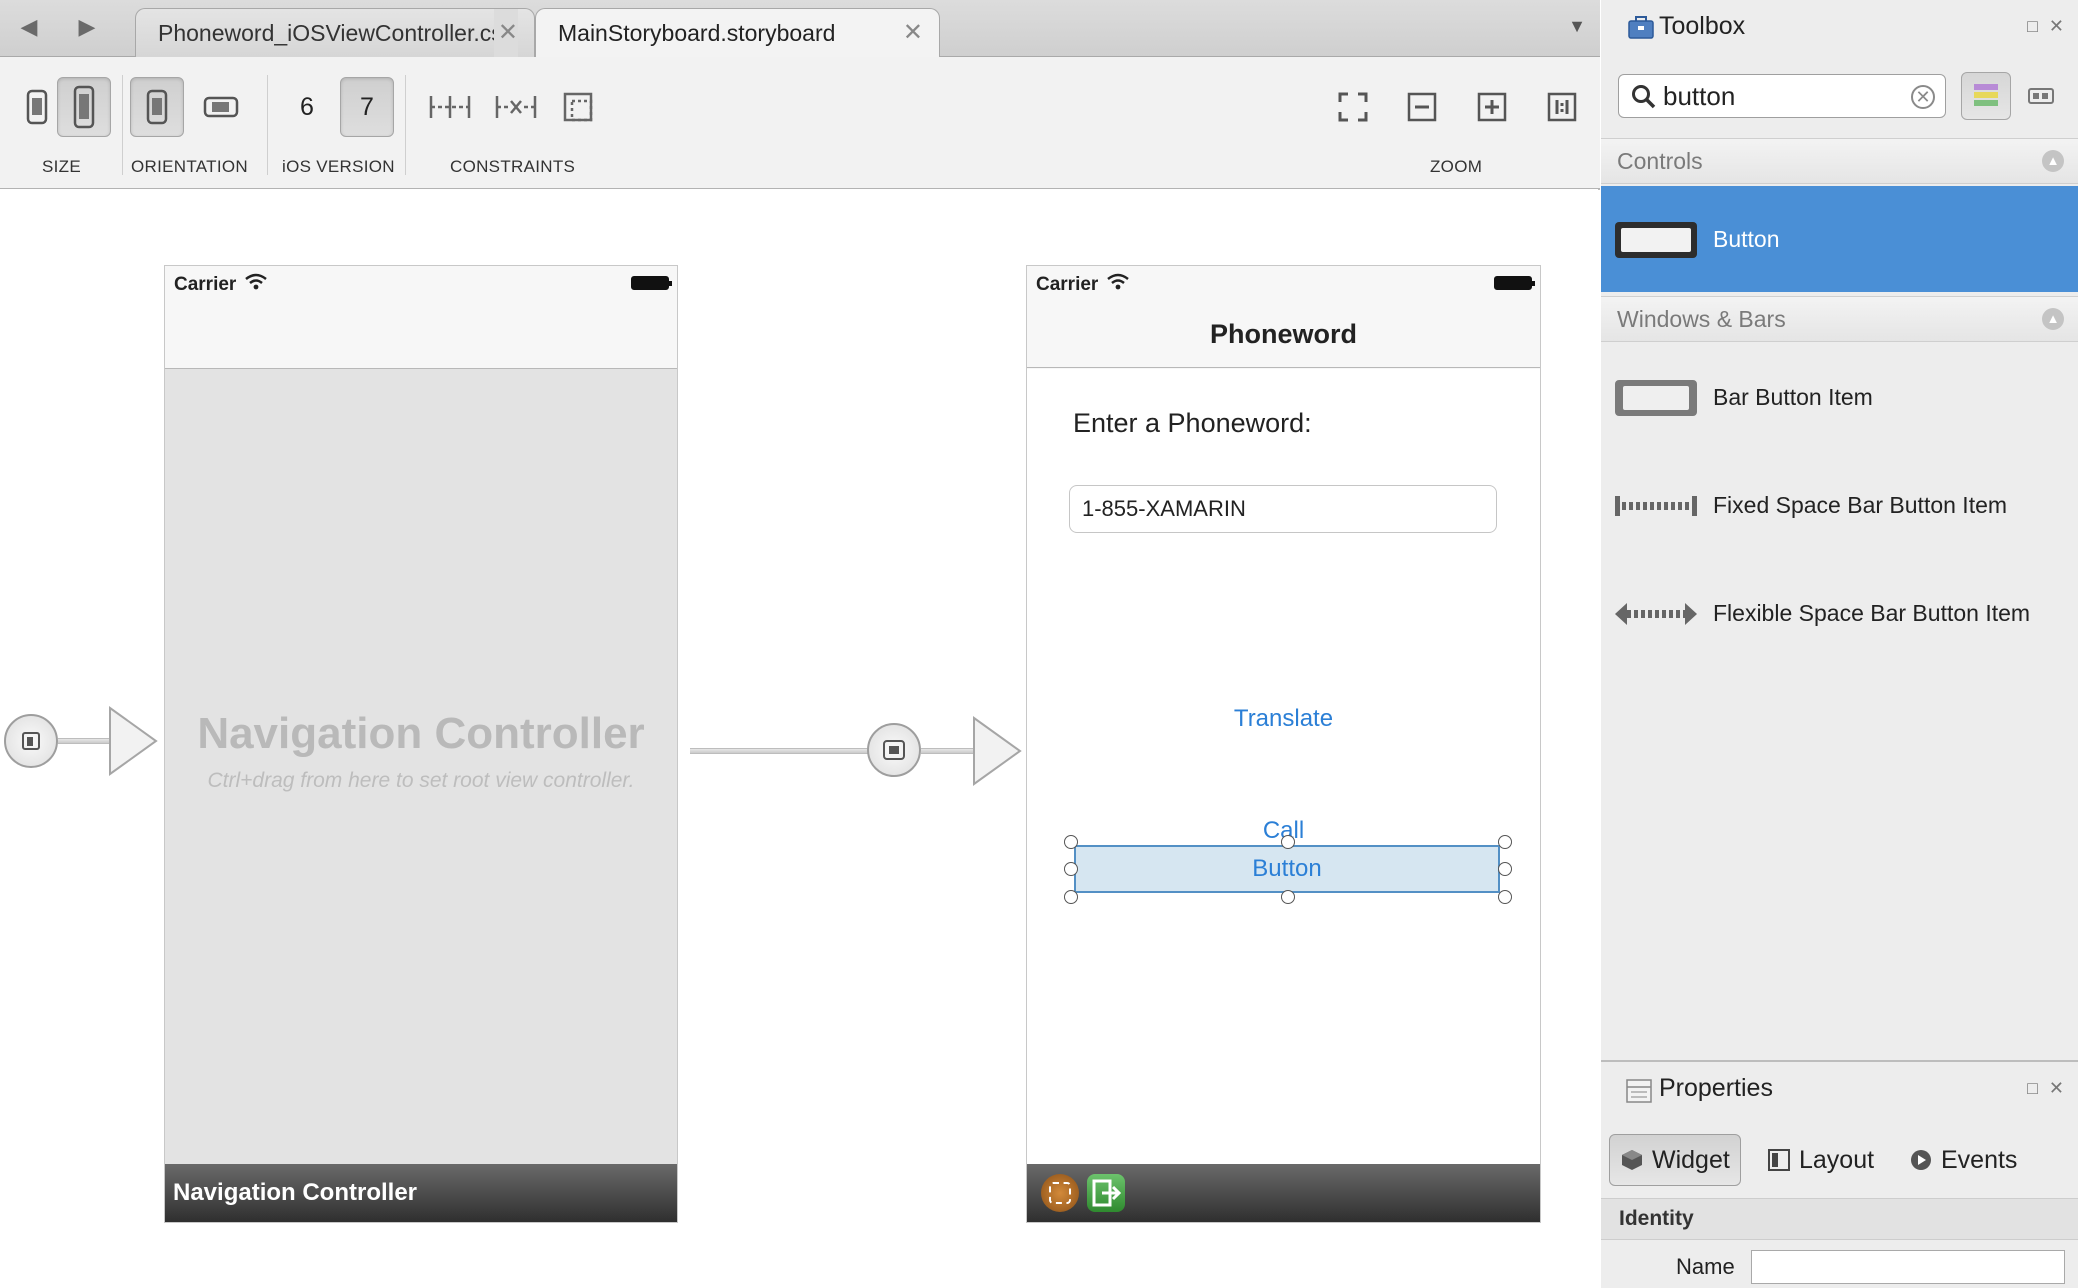 The height and width of the screenshot is (1288, 2078). Describe the element at coordinates (1283, 1193) in the screenshot. I see `scene-dock` at that location.